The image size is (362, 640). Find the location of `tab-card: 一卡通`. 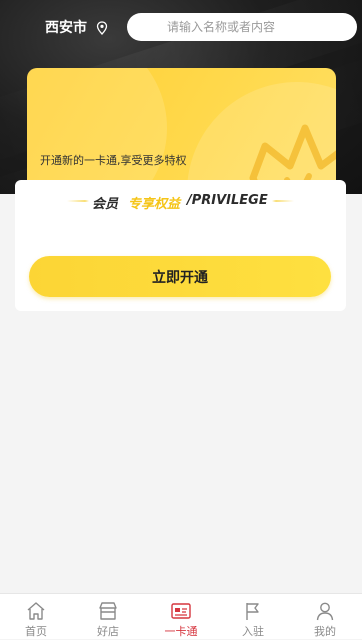

tab-card: 一卡通 is located at coordinates (181, 617).